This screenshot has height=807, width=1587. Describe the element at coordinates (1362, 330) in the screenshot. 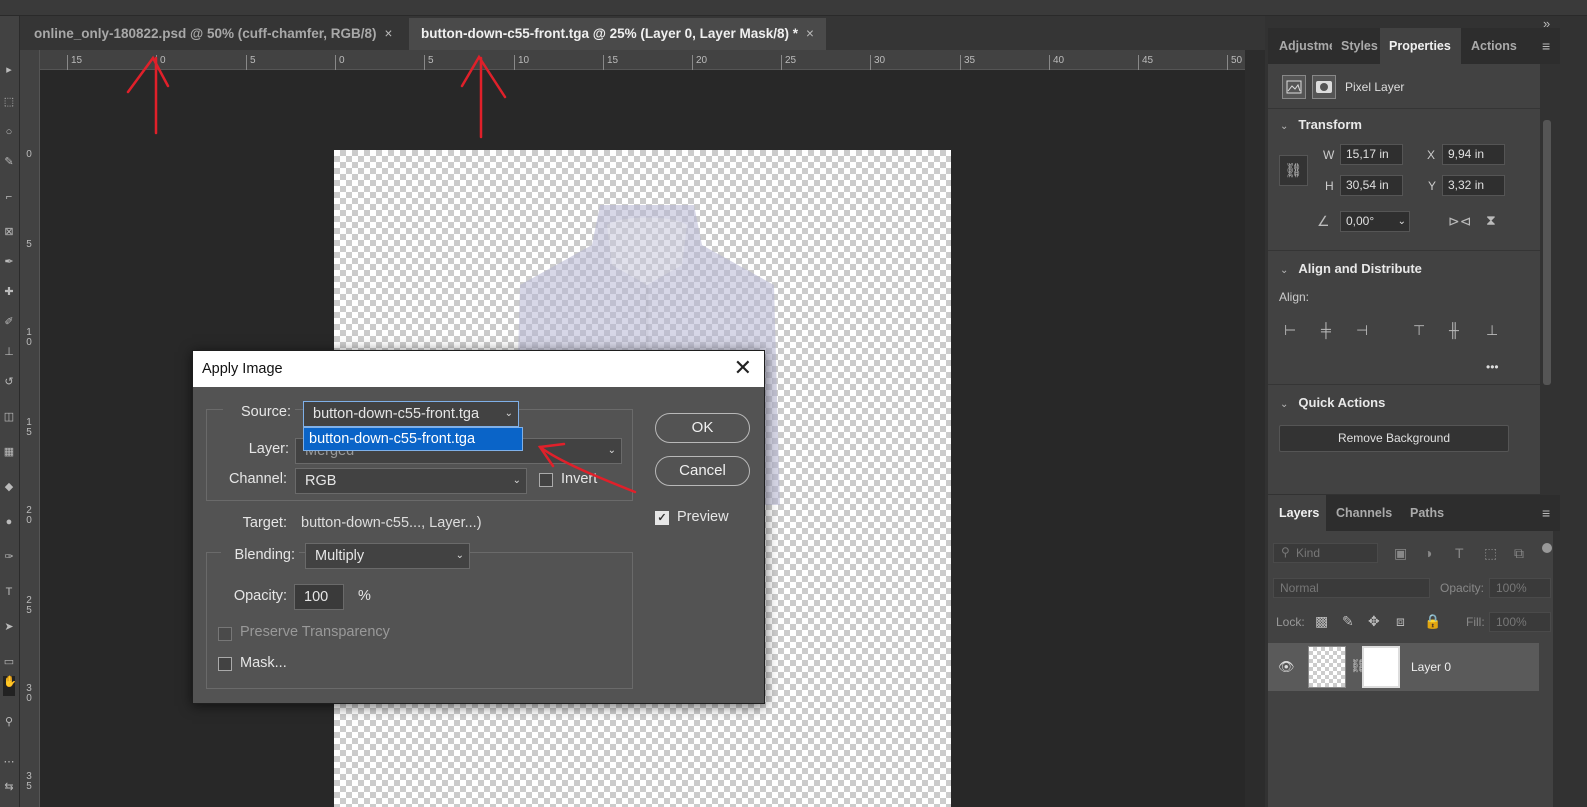

I see `align-right-icon: ⊣` at that location.